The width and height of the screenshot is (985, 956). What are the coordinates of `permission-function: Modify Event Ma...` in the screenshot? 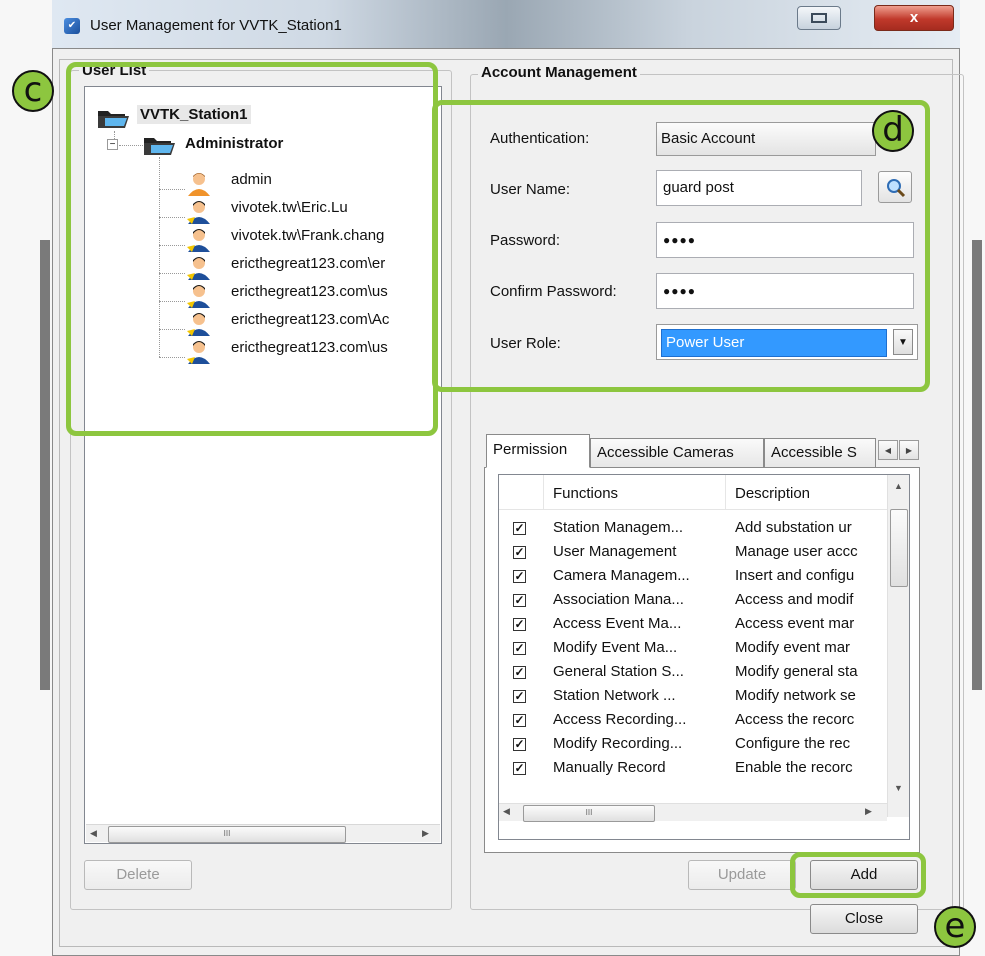 It's located at (615, 647).